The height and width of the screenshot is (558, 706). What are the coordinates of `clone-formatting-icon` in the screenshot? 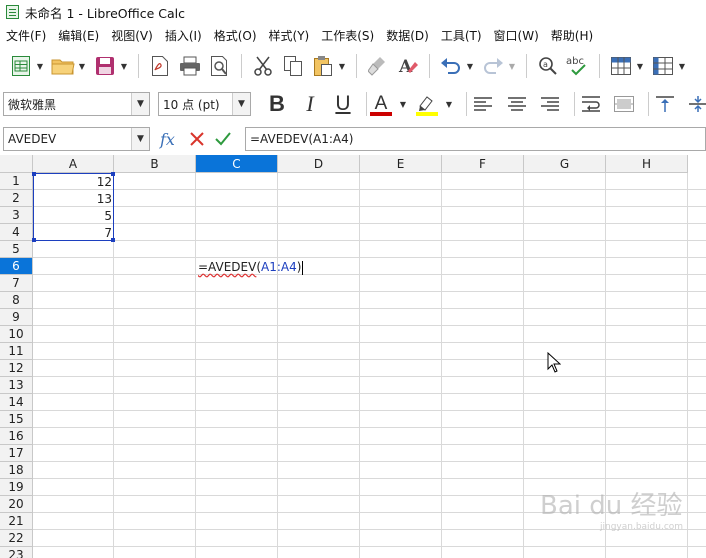 It's located at (378, 66).